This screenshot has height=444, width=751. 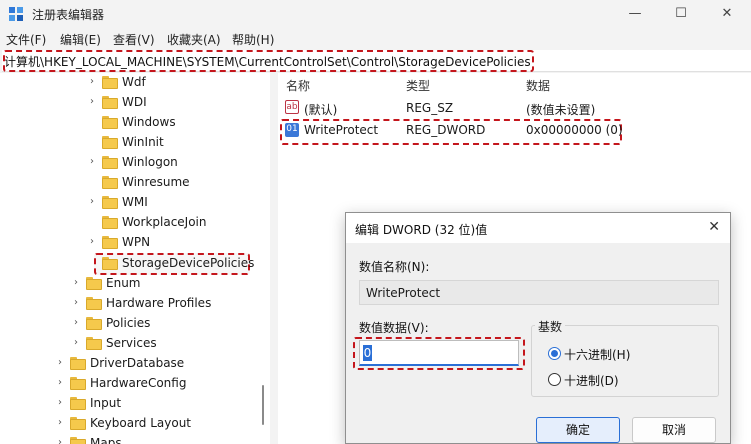 What do you see at coordinates (263, 258) in the screenshot?
I see `tree-scrollbar` at bounding box center [263, 258].